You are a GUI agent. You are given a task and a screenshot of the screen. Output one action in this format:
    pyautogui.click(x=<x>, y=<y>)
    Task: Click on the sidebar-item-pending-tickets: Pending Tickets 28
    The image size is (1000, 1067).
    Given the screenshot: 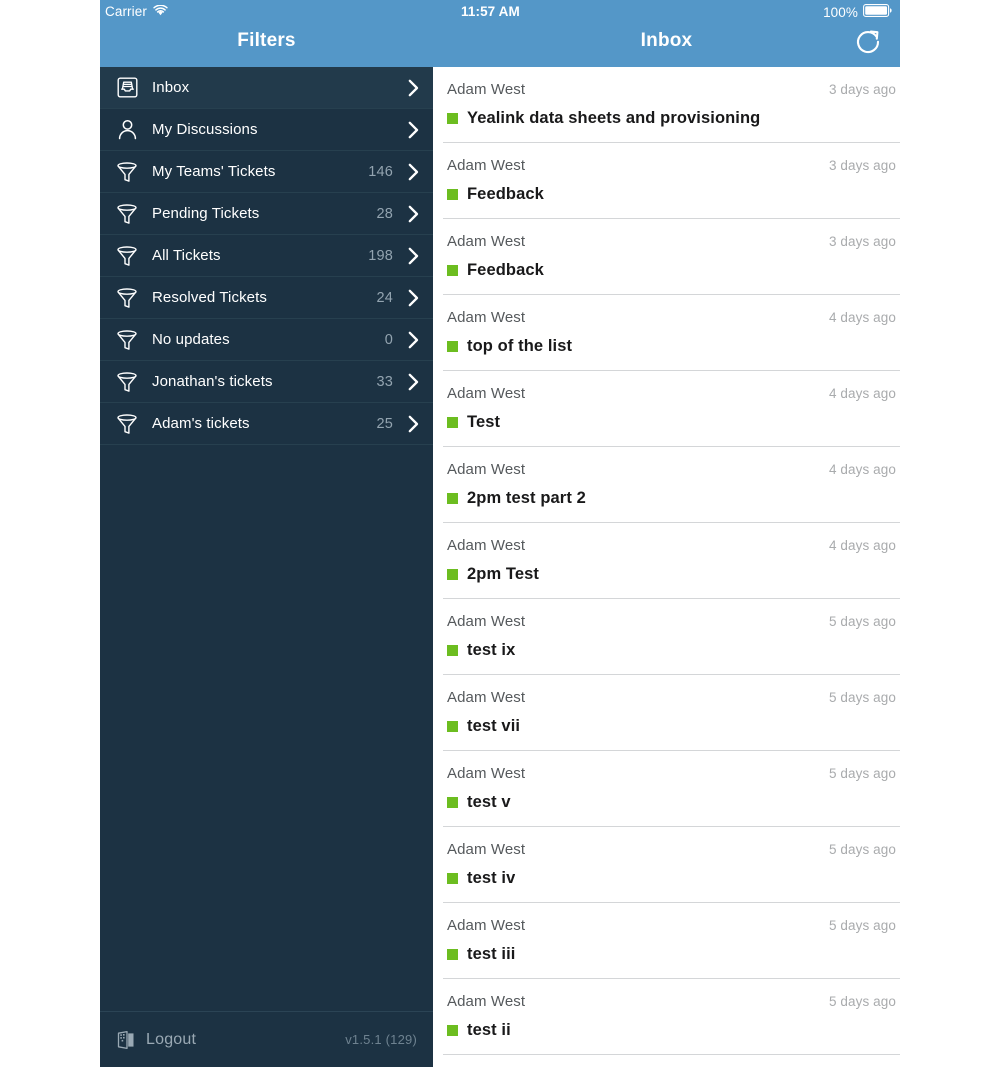 What is the action you would take?
    pyautogui.click(x=266, y=214)
    